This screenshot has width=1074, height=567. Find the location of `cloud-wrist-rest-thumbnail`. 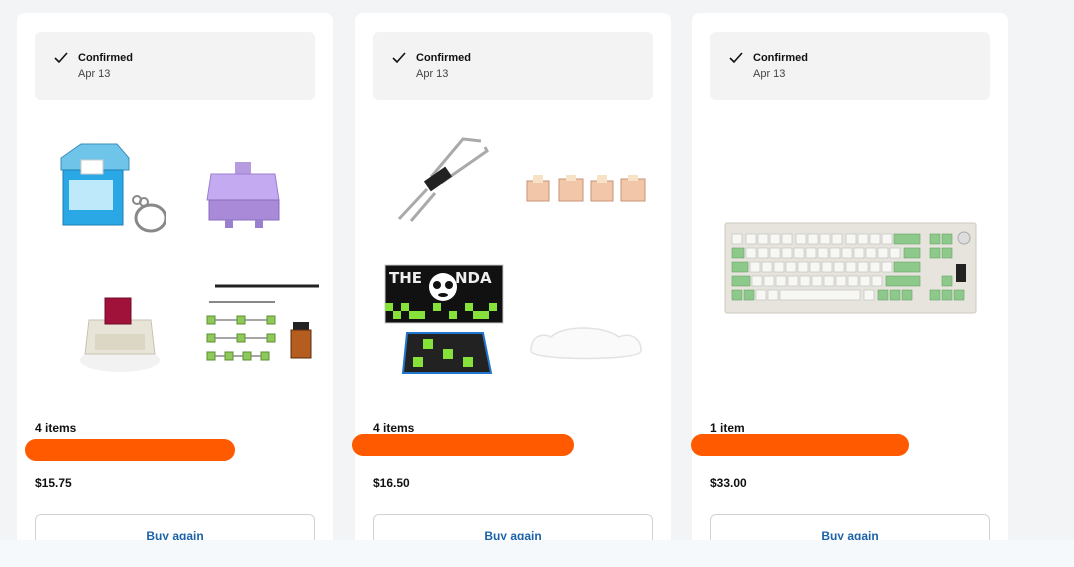

cloud-wrist-rest-thumbnail is located at coordinates (585, 343).